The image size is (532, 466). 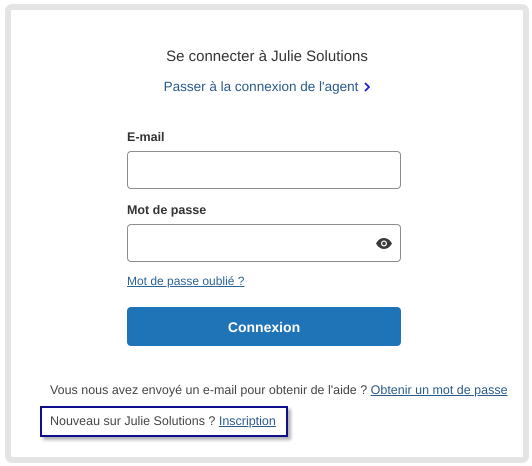 What do you see at coordinates (146, 137) in the screenshot?
I see `field-label: E-mail` at bounding box center [146, 137].